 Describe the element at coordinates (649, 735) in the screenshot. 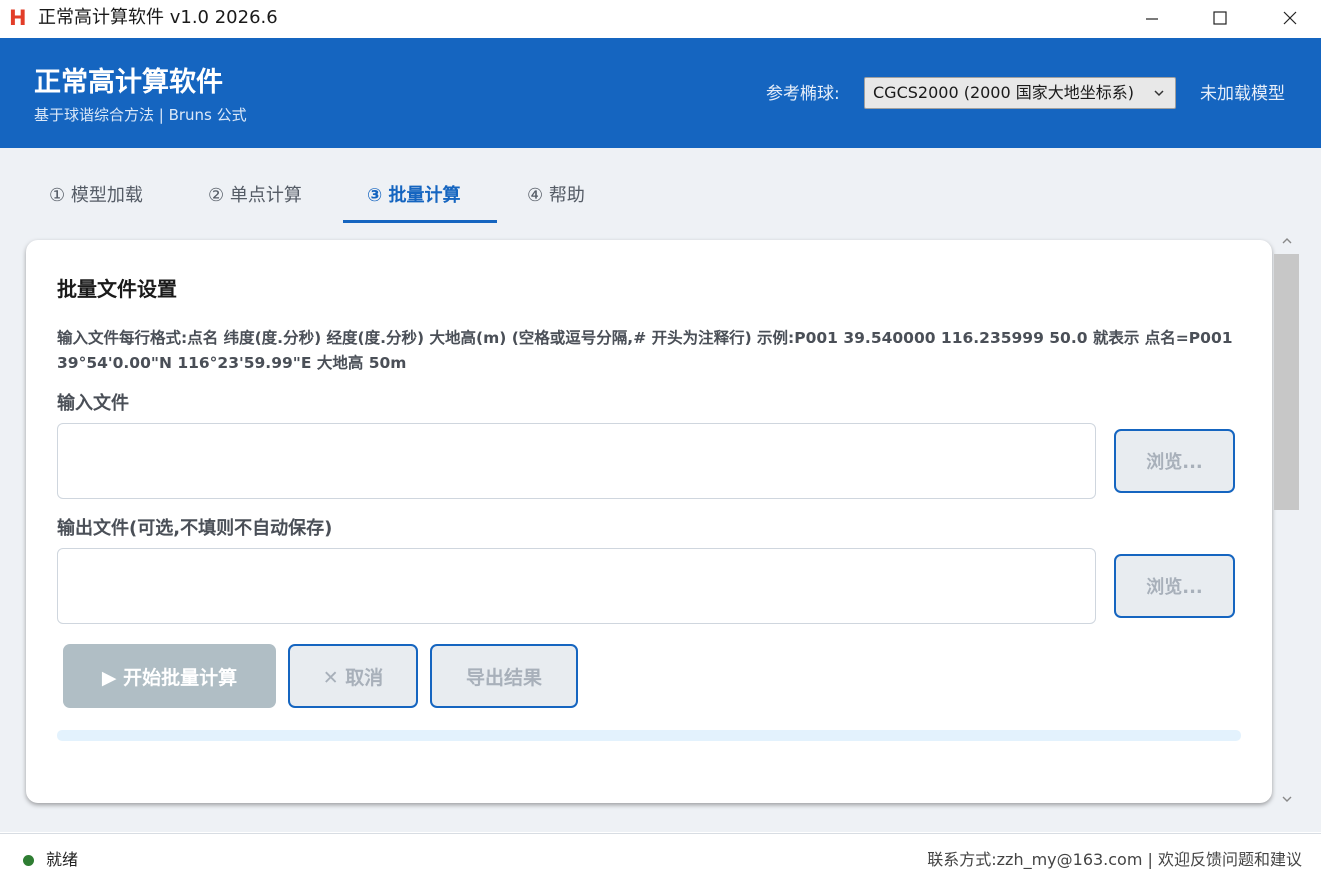

I see `progress-bar` at that location.